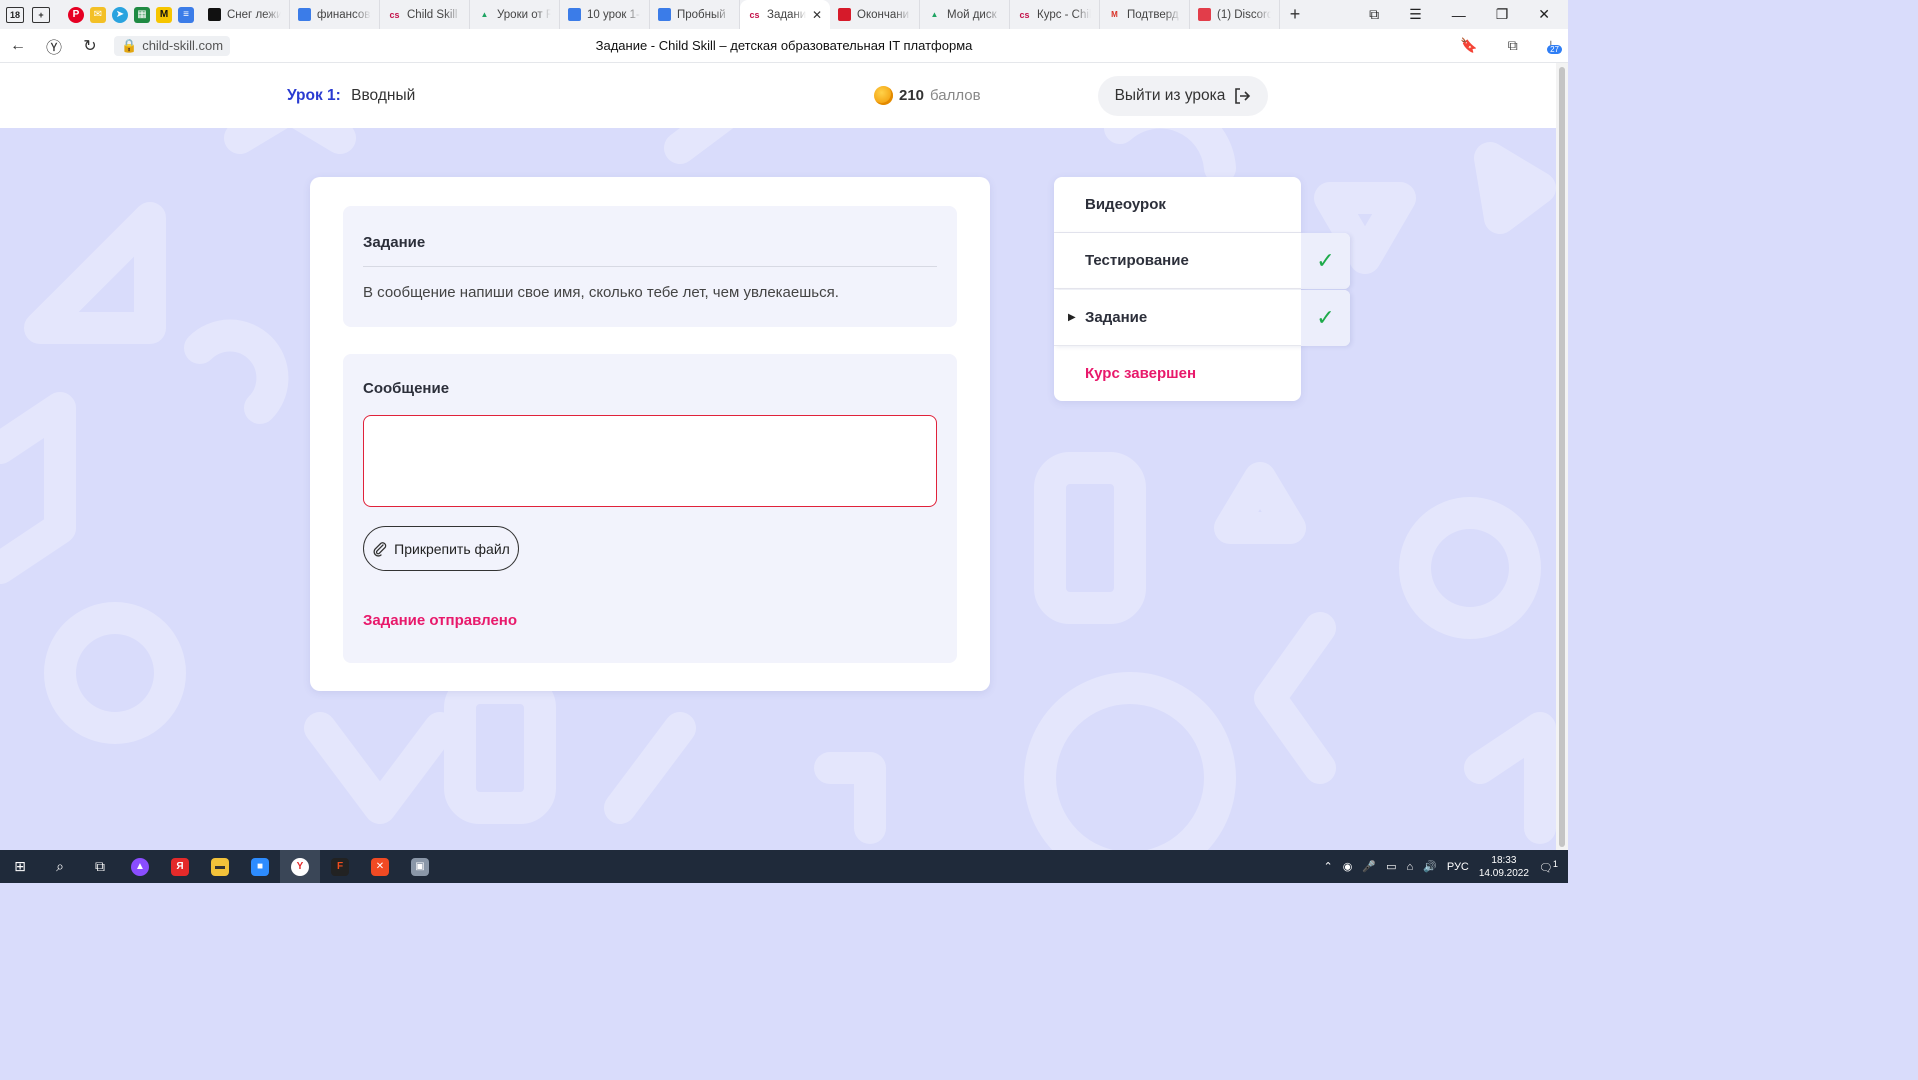 This screenshot has height=1080, width=1918. I want to click on message-input, so click(650, 461).